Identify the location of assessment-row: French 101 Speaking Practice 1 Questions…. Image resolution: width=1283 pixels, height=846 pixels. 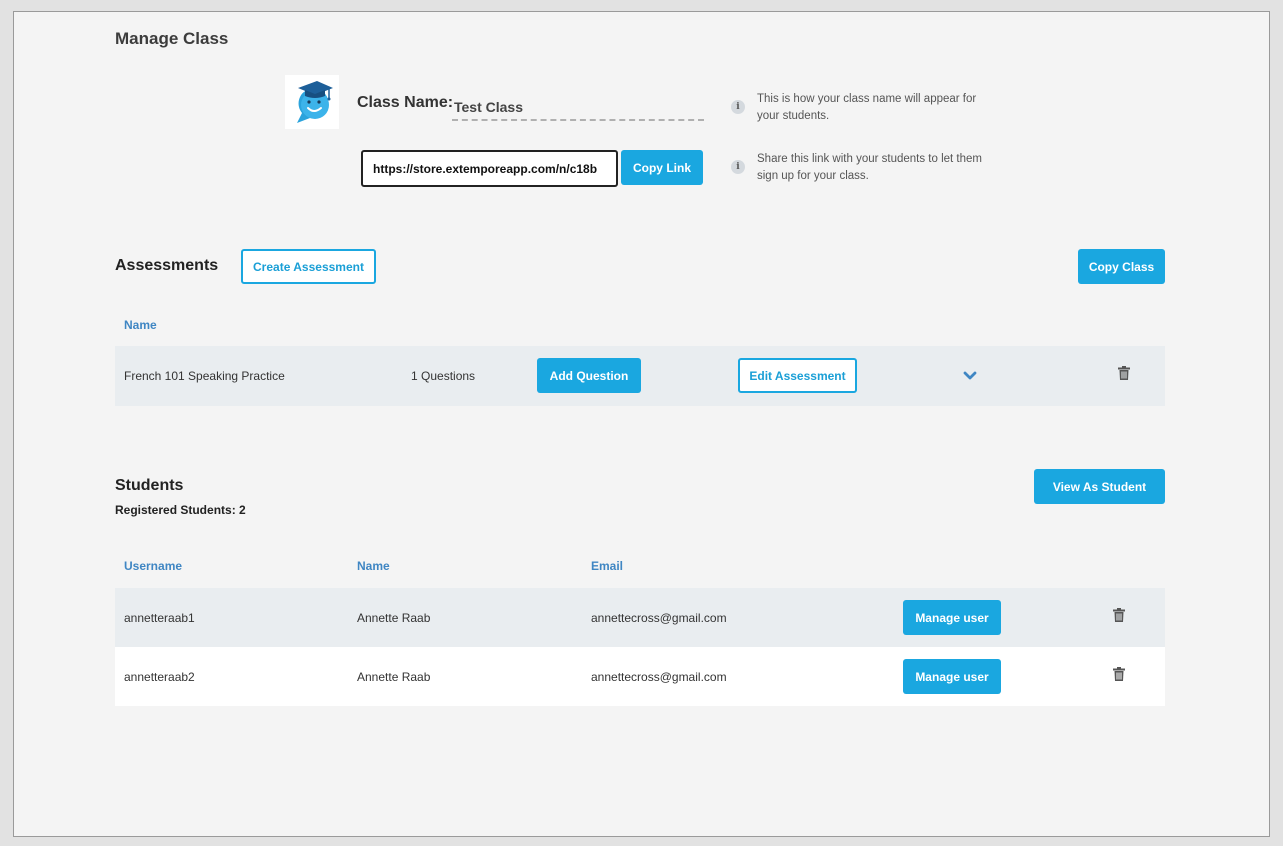
(640, 376).